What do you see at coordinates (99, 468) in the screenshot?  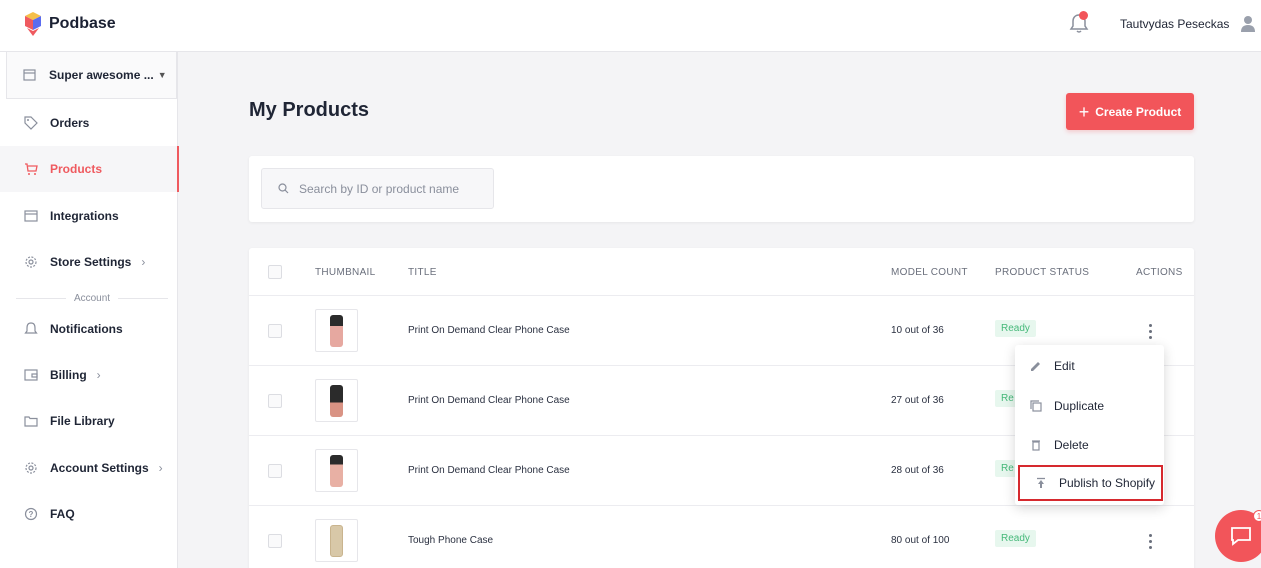 I see `sidebar-item-label: Account Settings` at bounding box center [99, 468].